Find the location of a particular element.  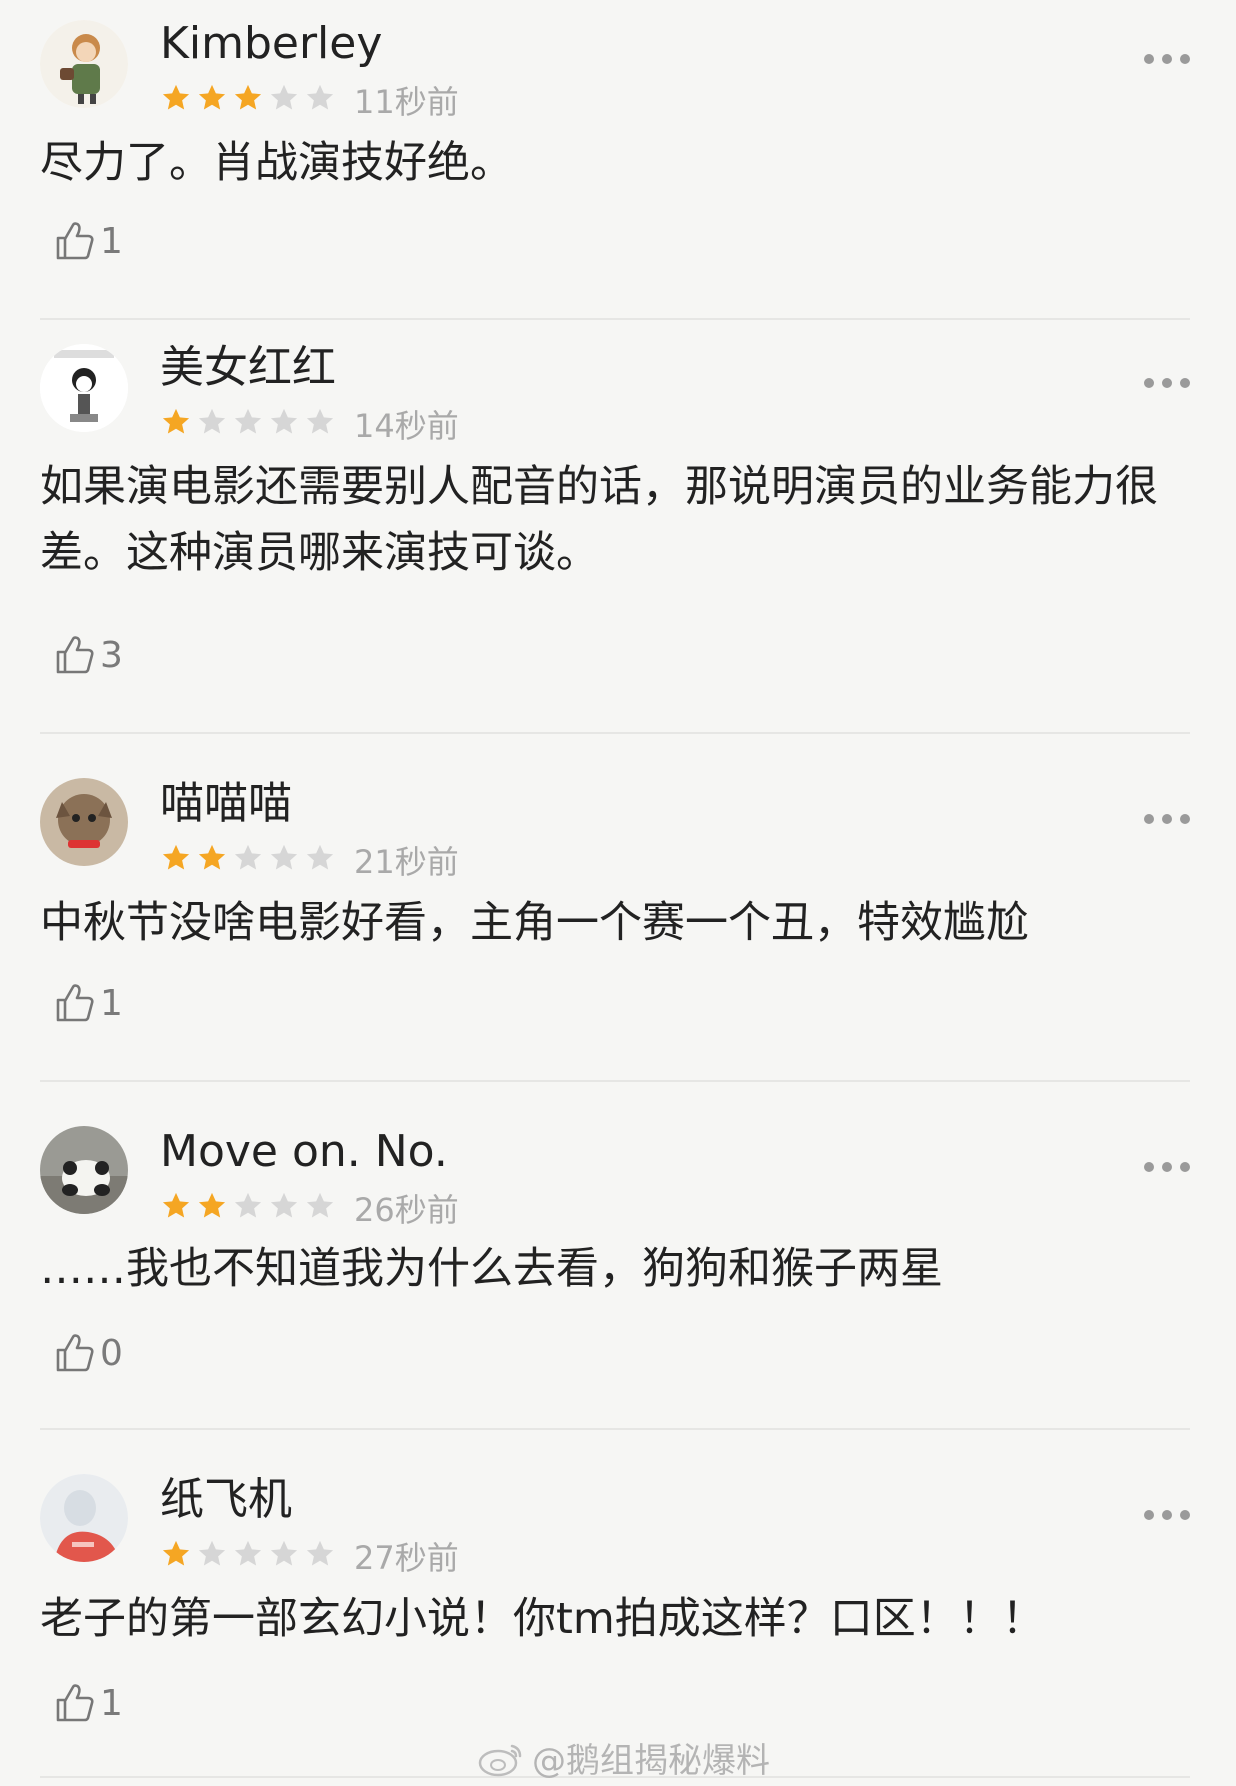

timestamp: 26秒前 is located at coordinates (406, 1210).